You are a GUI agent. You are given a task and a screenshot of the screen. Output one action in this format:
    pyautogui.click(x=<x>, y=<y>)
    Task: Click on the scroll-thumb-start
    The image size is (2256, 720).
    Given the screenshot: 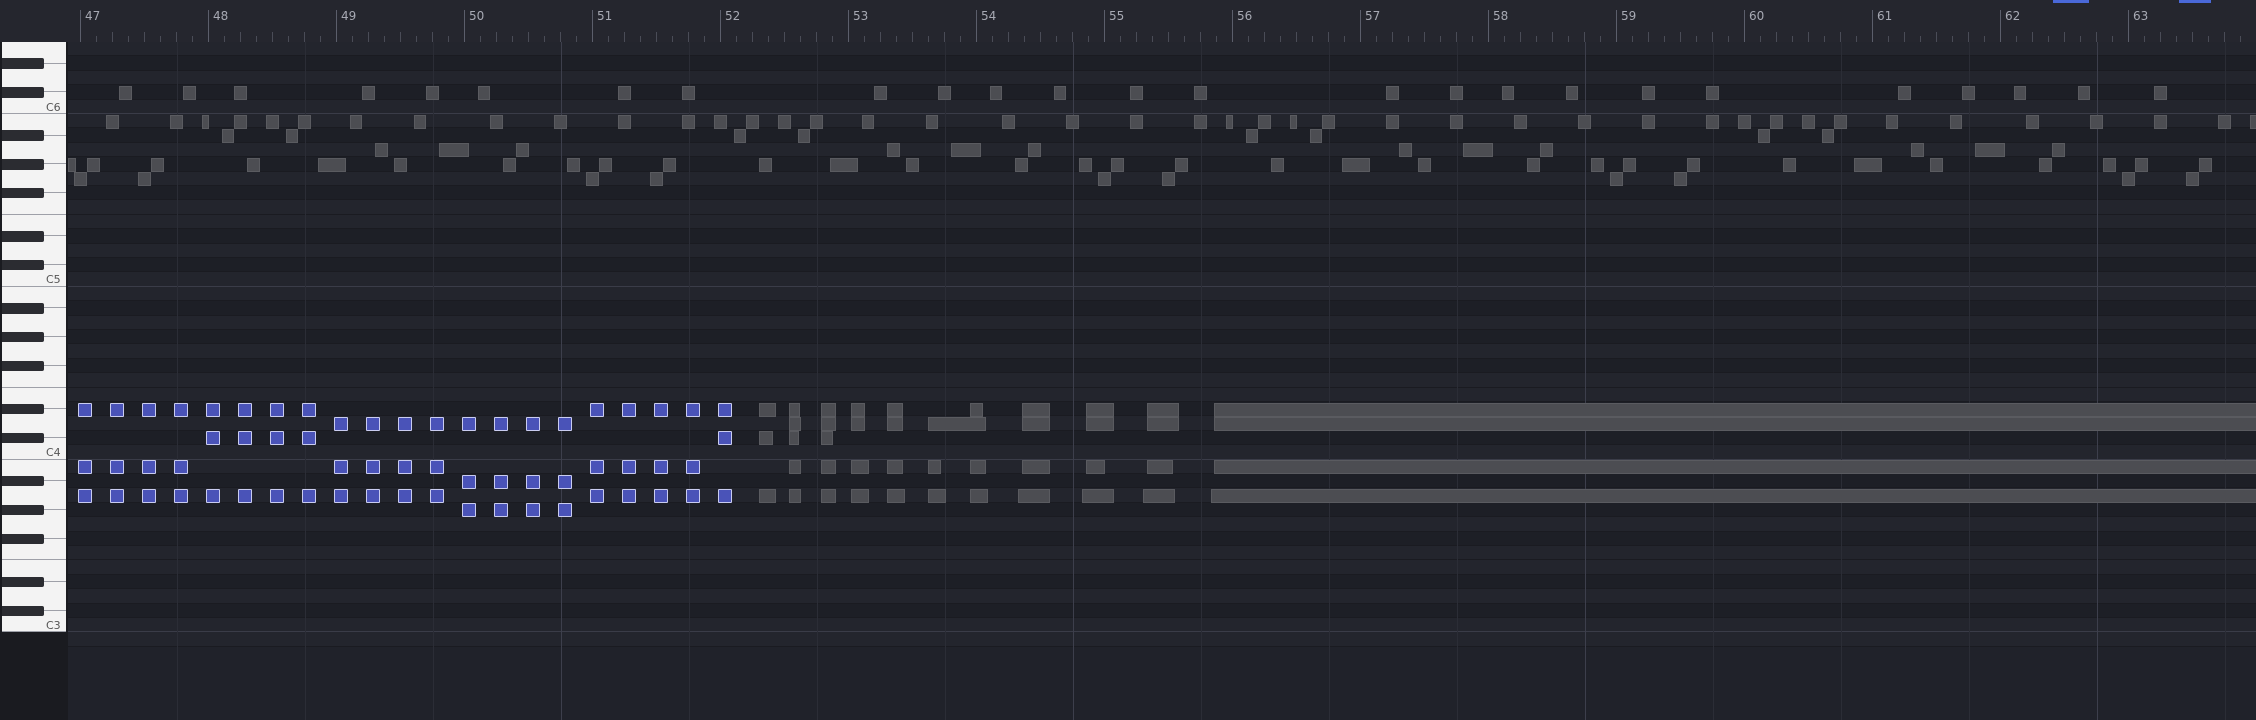 What is the action you would take?
    pyautogui.click(x=2071, y=1)
    